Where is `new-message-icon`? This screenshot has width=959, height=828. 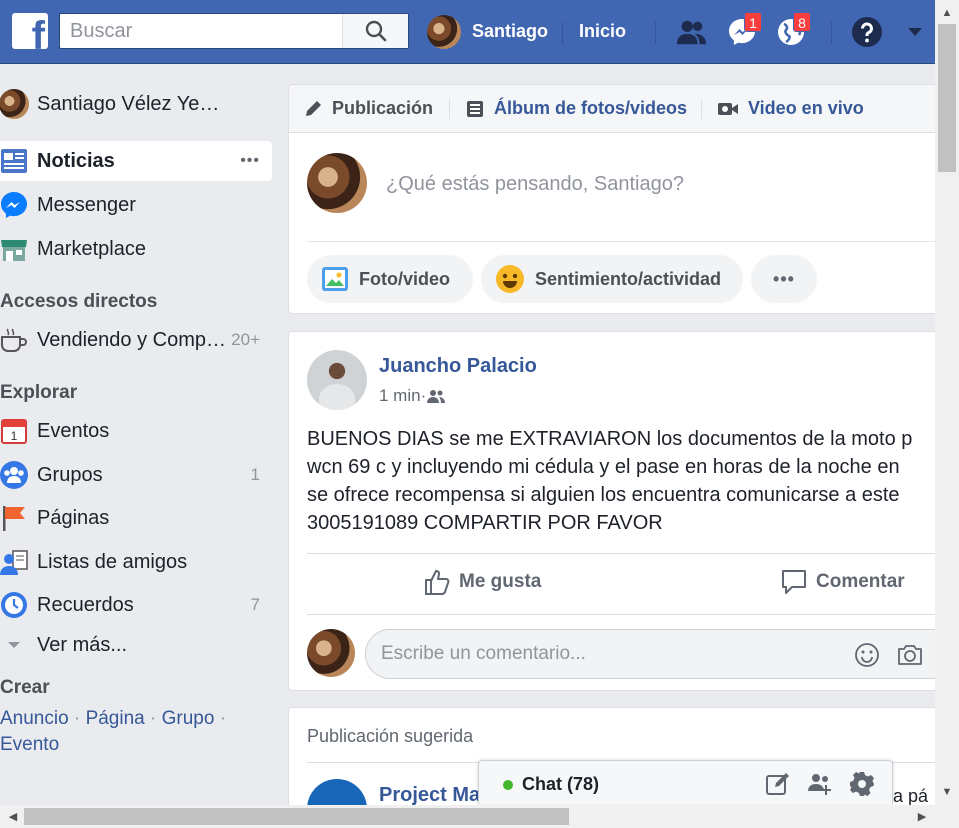 new-message-icon is located at coordinates (778, 784).